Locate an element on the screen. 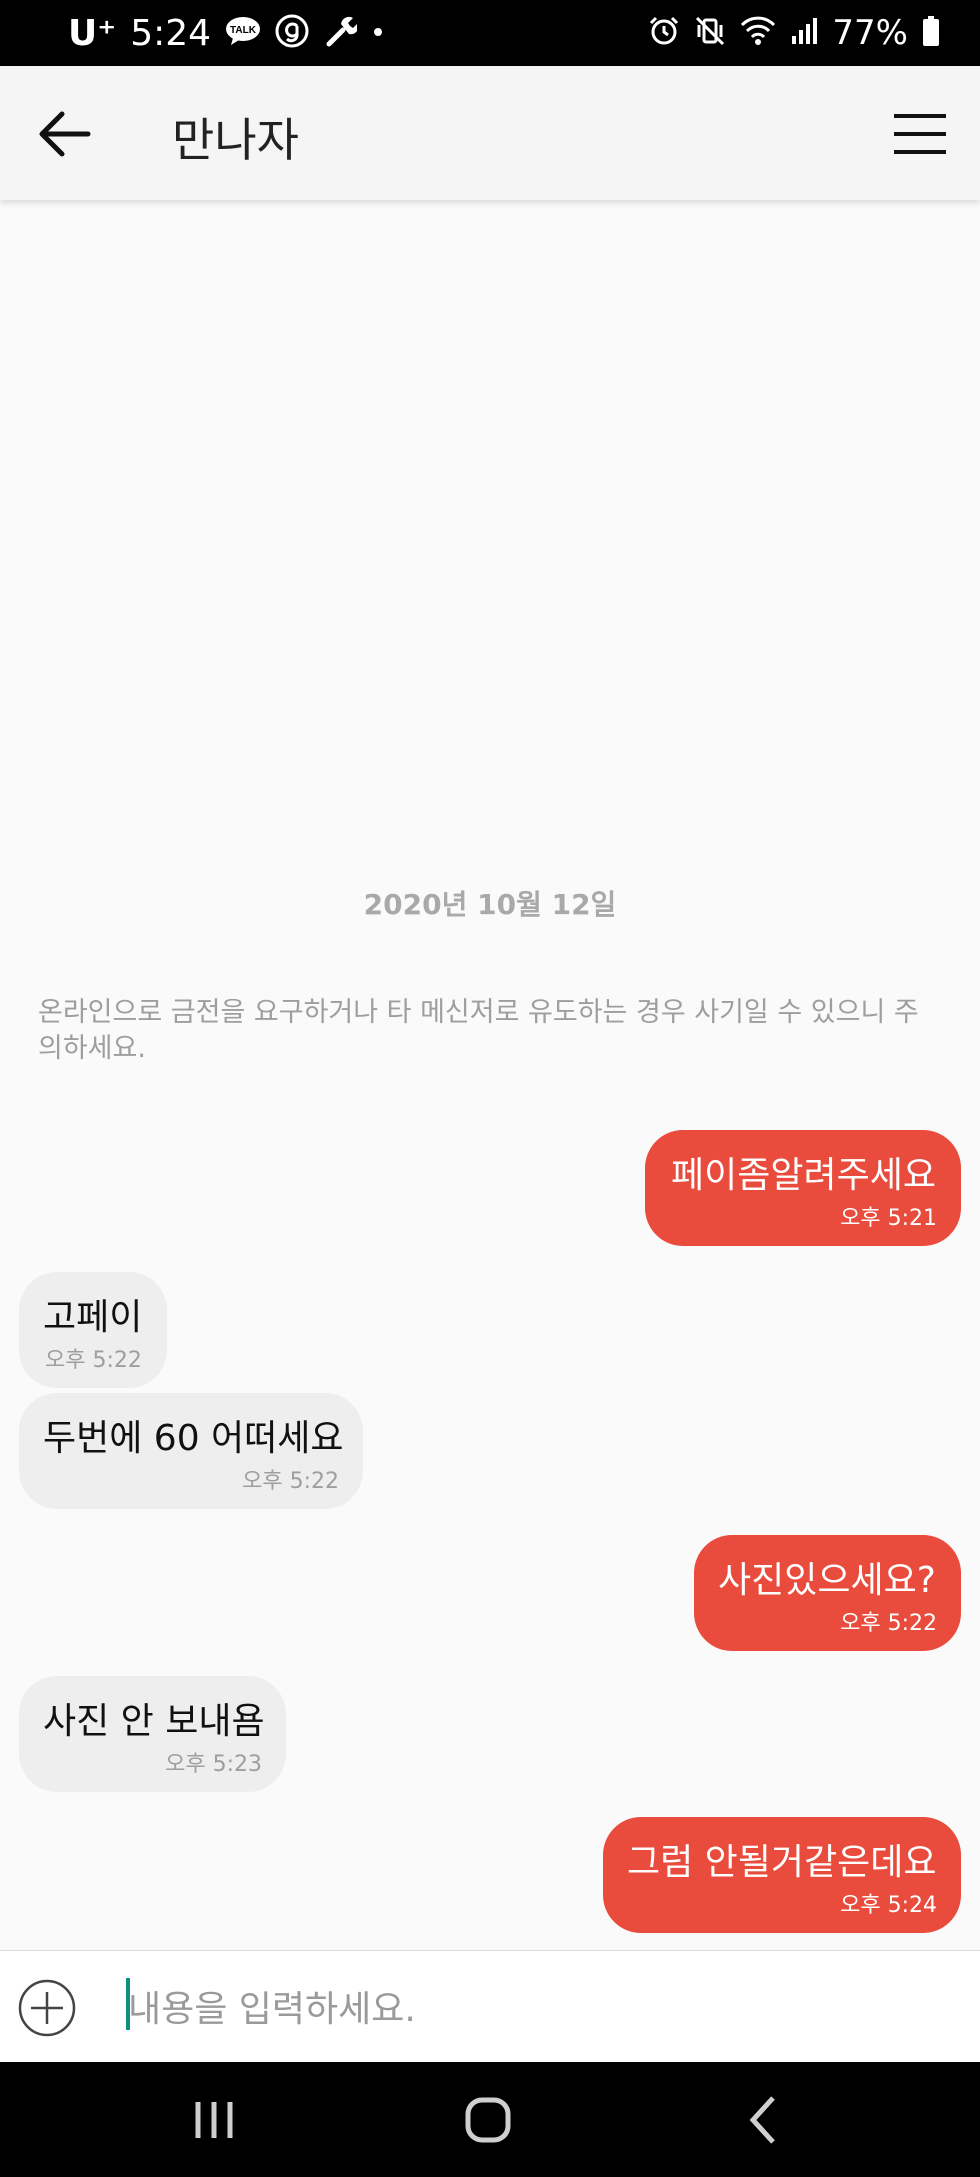 The image size is (980, 2177). add-attachment-button is located at coordinates (47, 2008).